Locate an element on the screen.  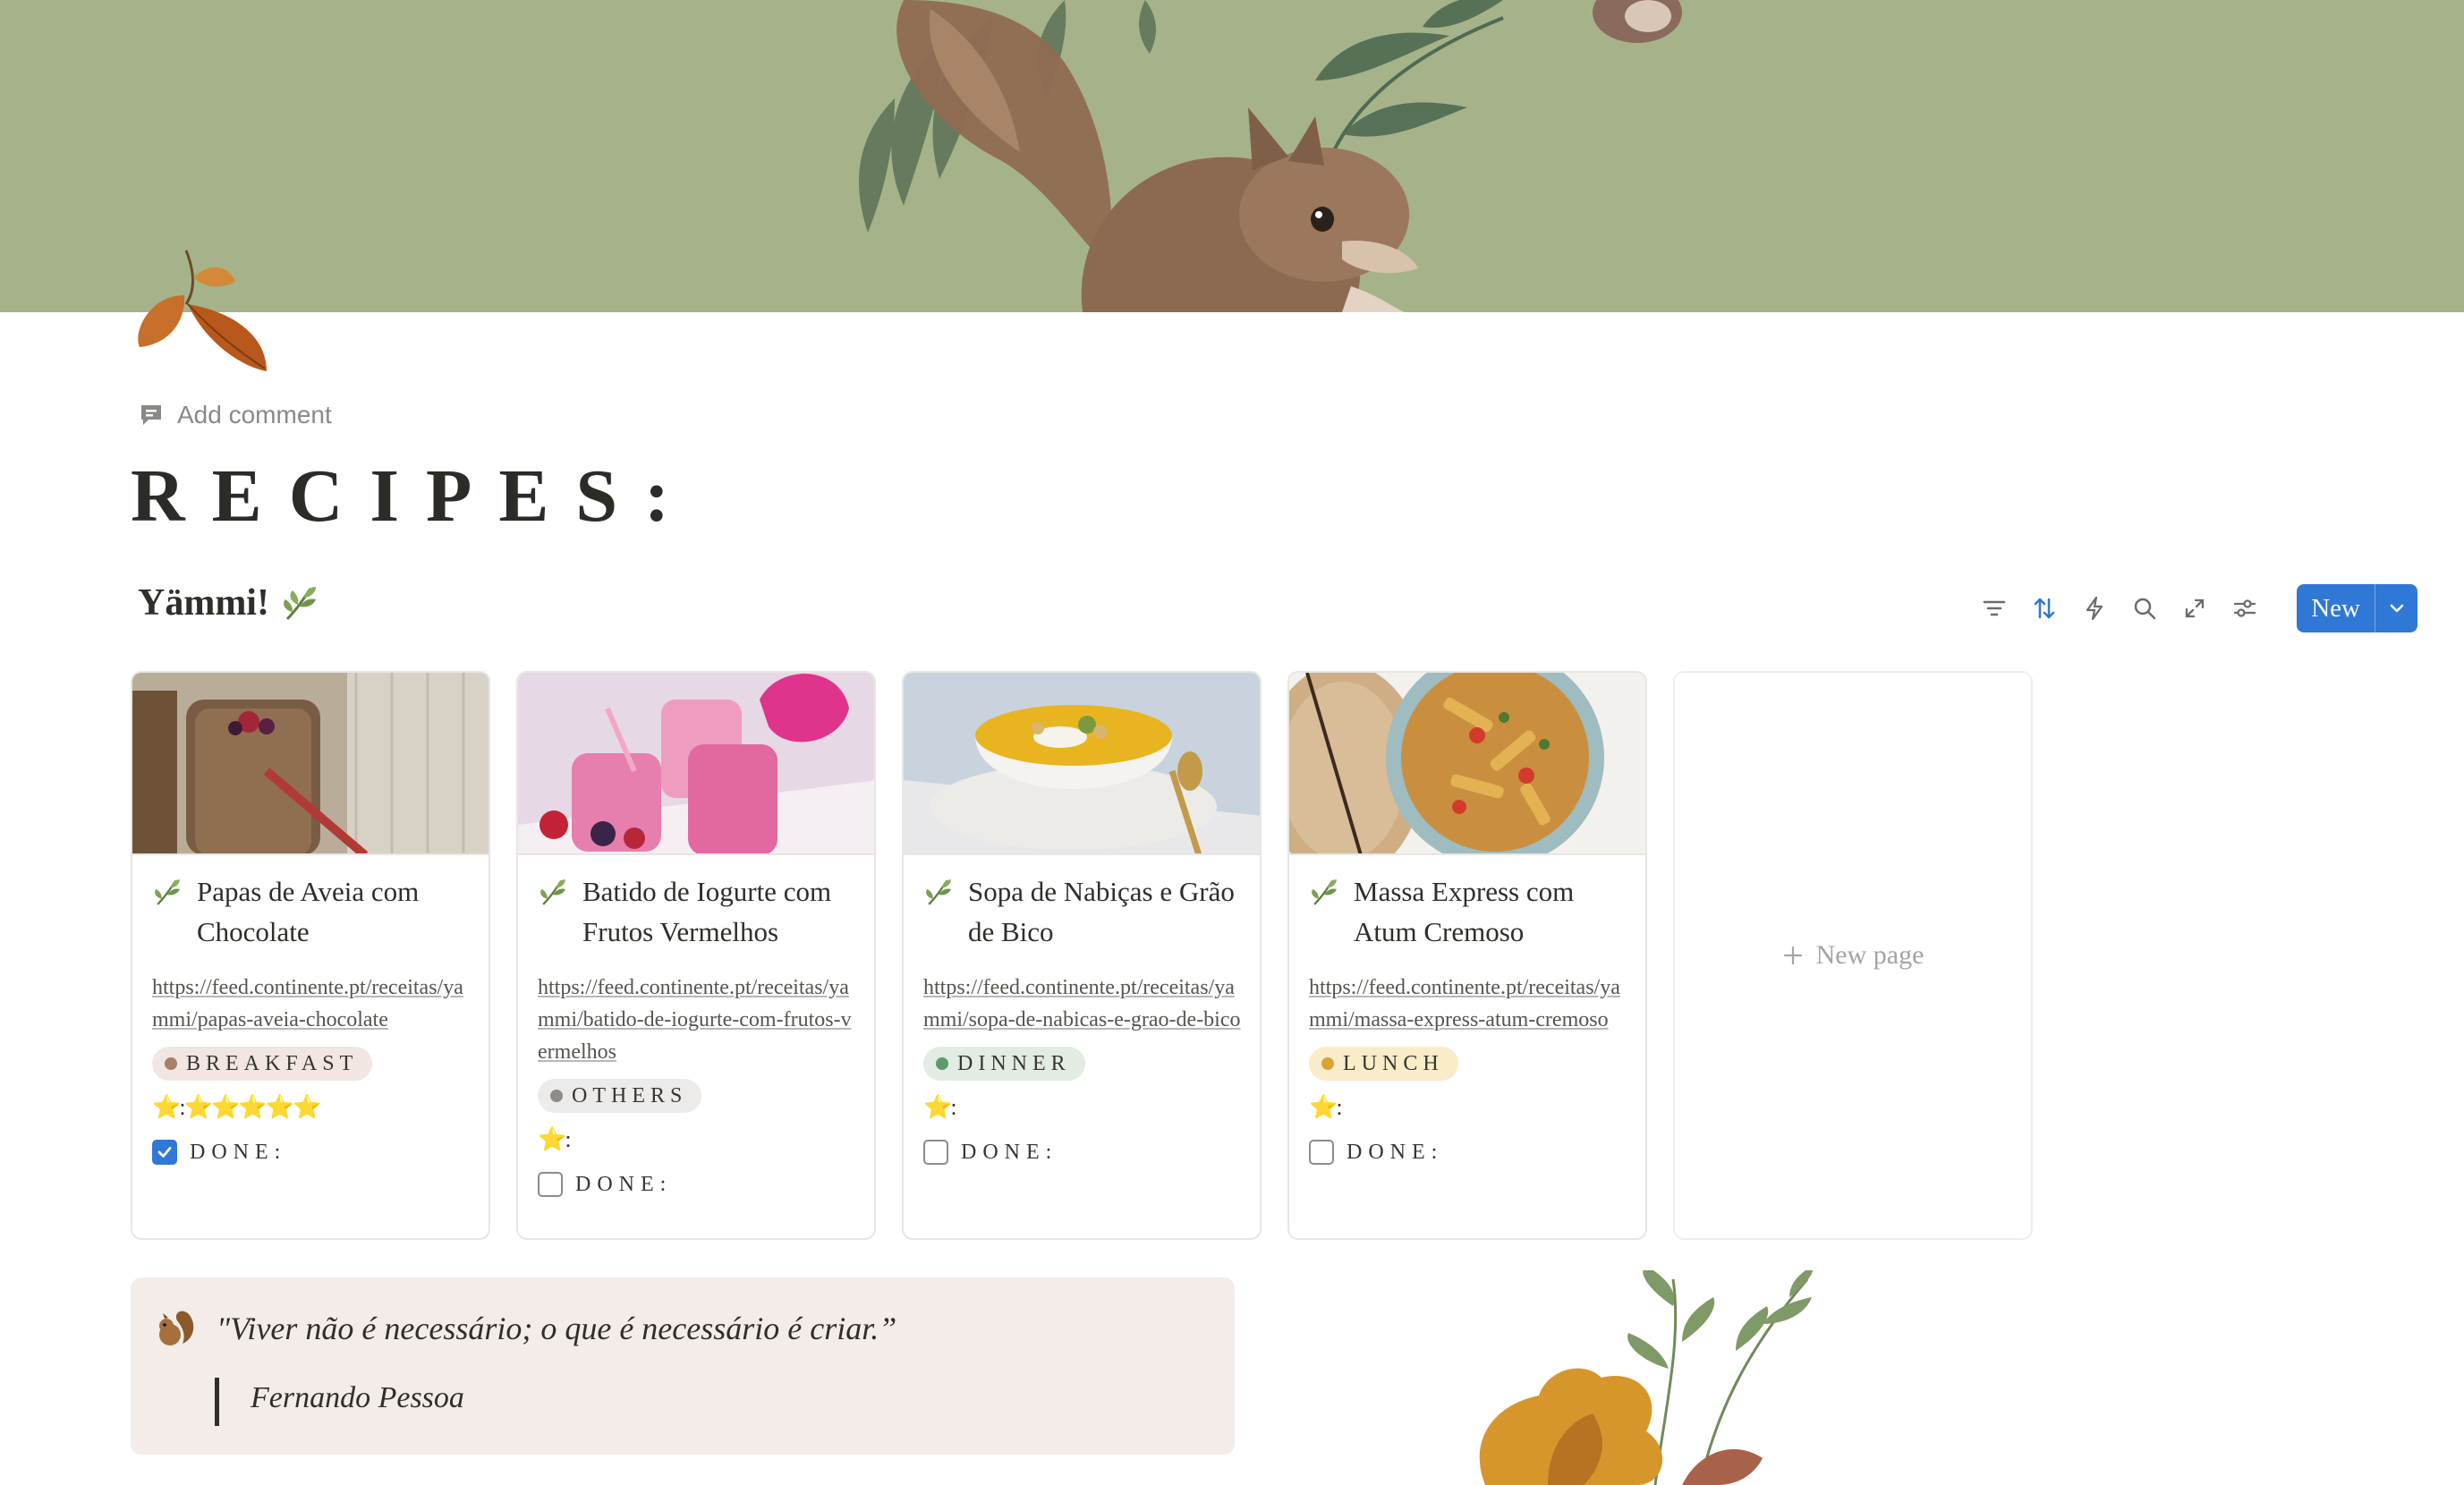
database-title: Yämmi! is located at coordinates (229, 602).